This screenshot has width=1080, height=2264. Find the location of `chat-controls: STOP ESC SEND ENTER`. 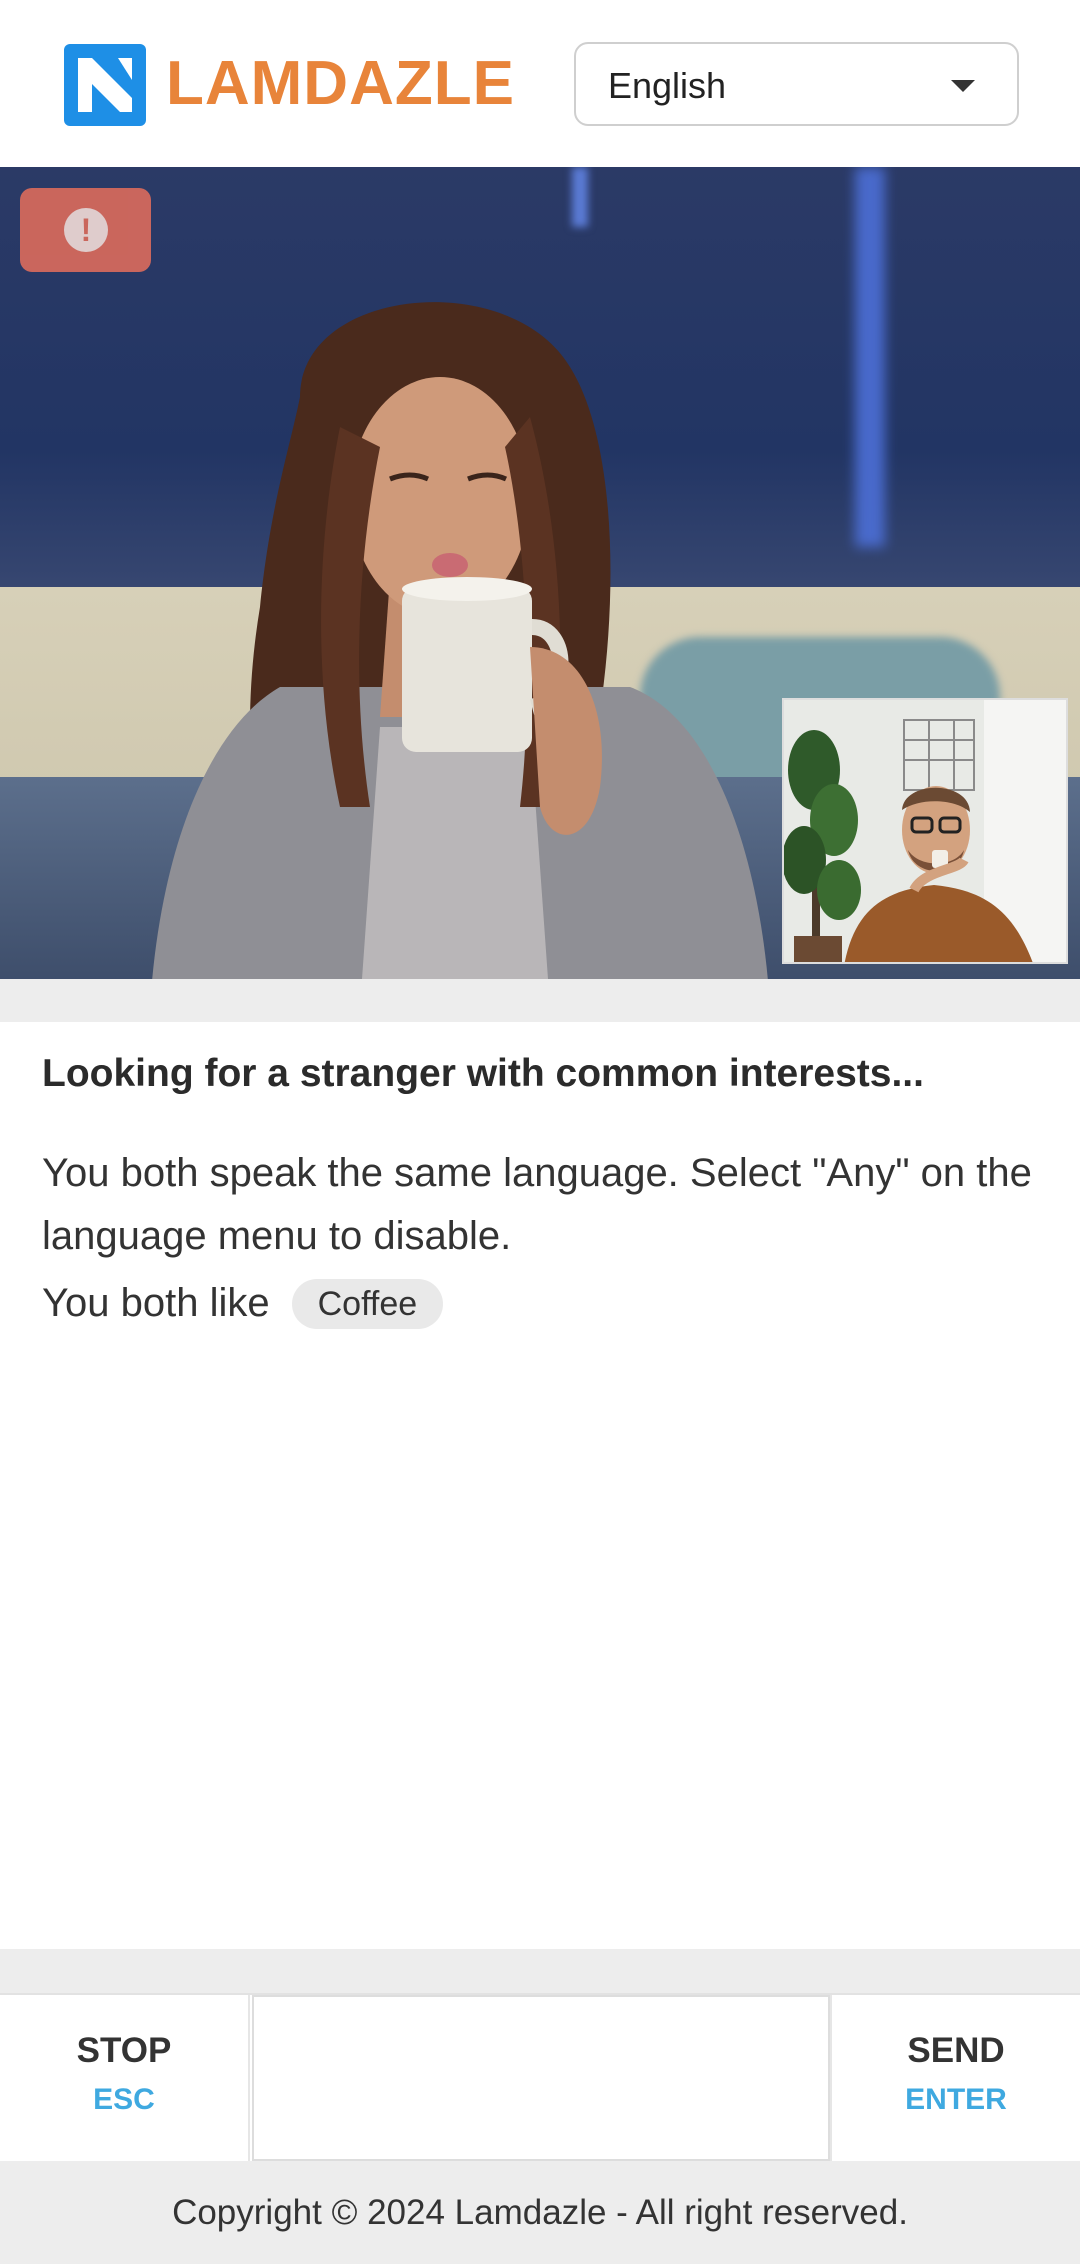

chat-controls: STOP ESC SEND ENTER is located at coordinates (540, 2078).